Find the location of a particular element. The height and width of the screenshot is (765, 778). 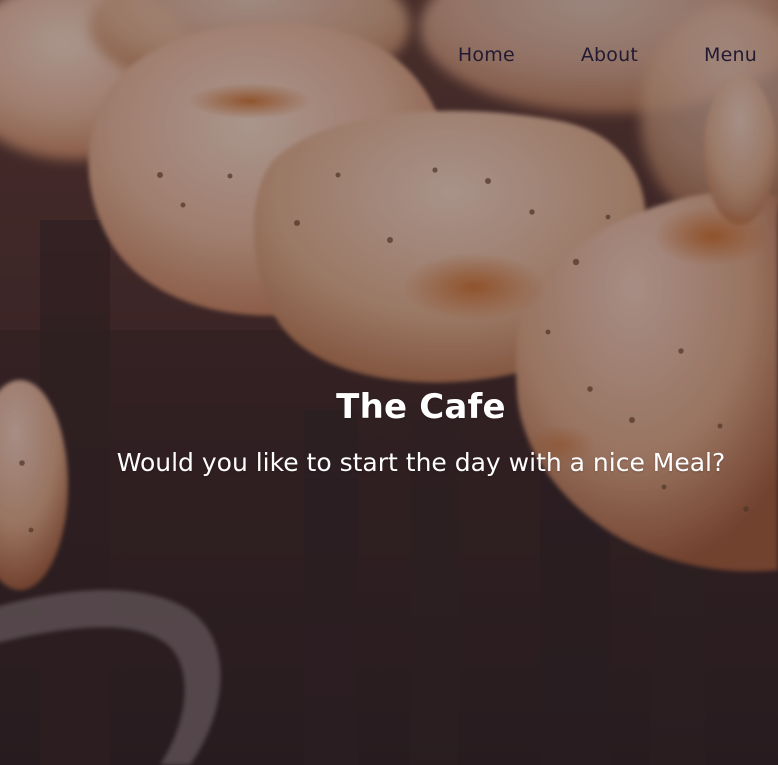

top-navigation: Home About Menu is located at coordinates (607, 55).